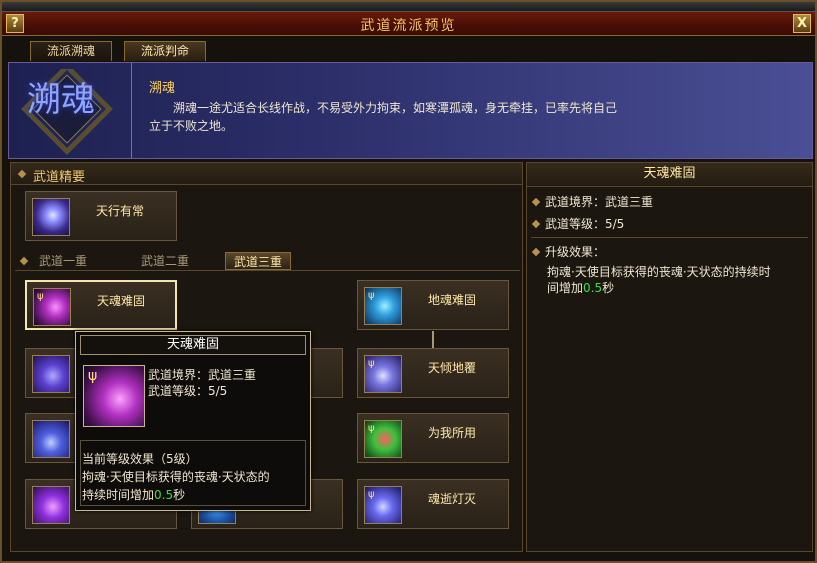 This screenshot has height=563, width=817. I want to click on essence-skill: 天行有常, so click(101, 216).